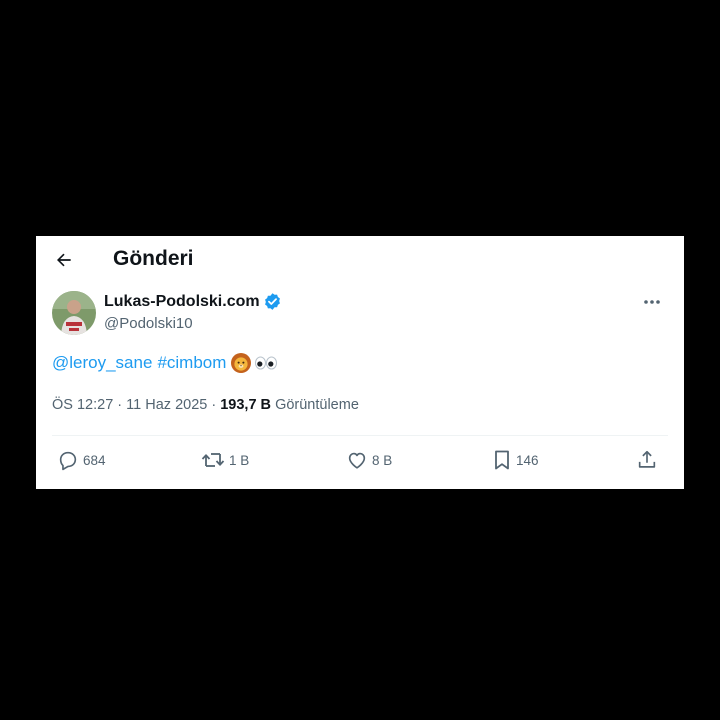 The image size is (720, 720). I want to click on like-button: 8 B, so click(369, 460).